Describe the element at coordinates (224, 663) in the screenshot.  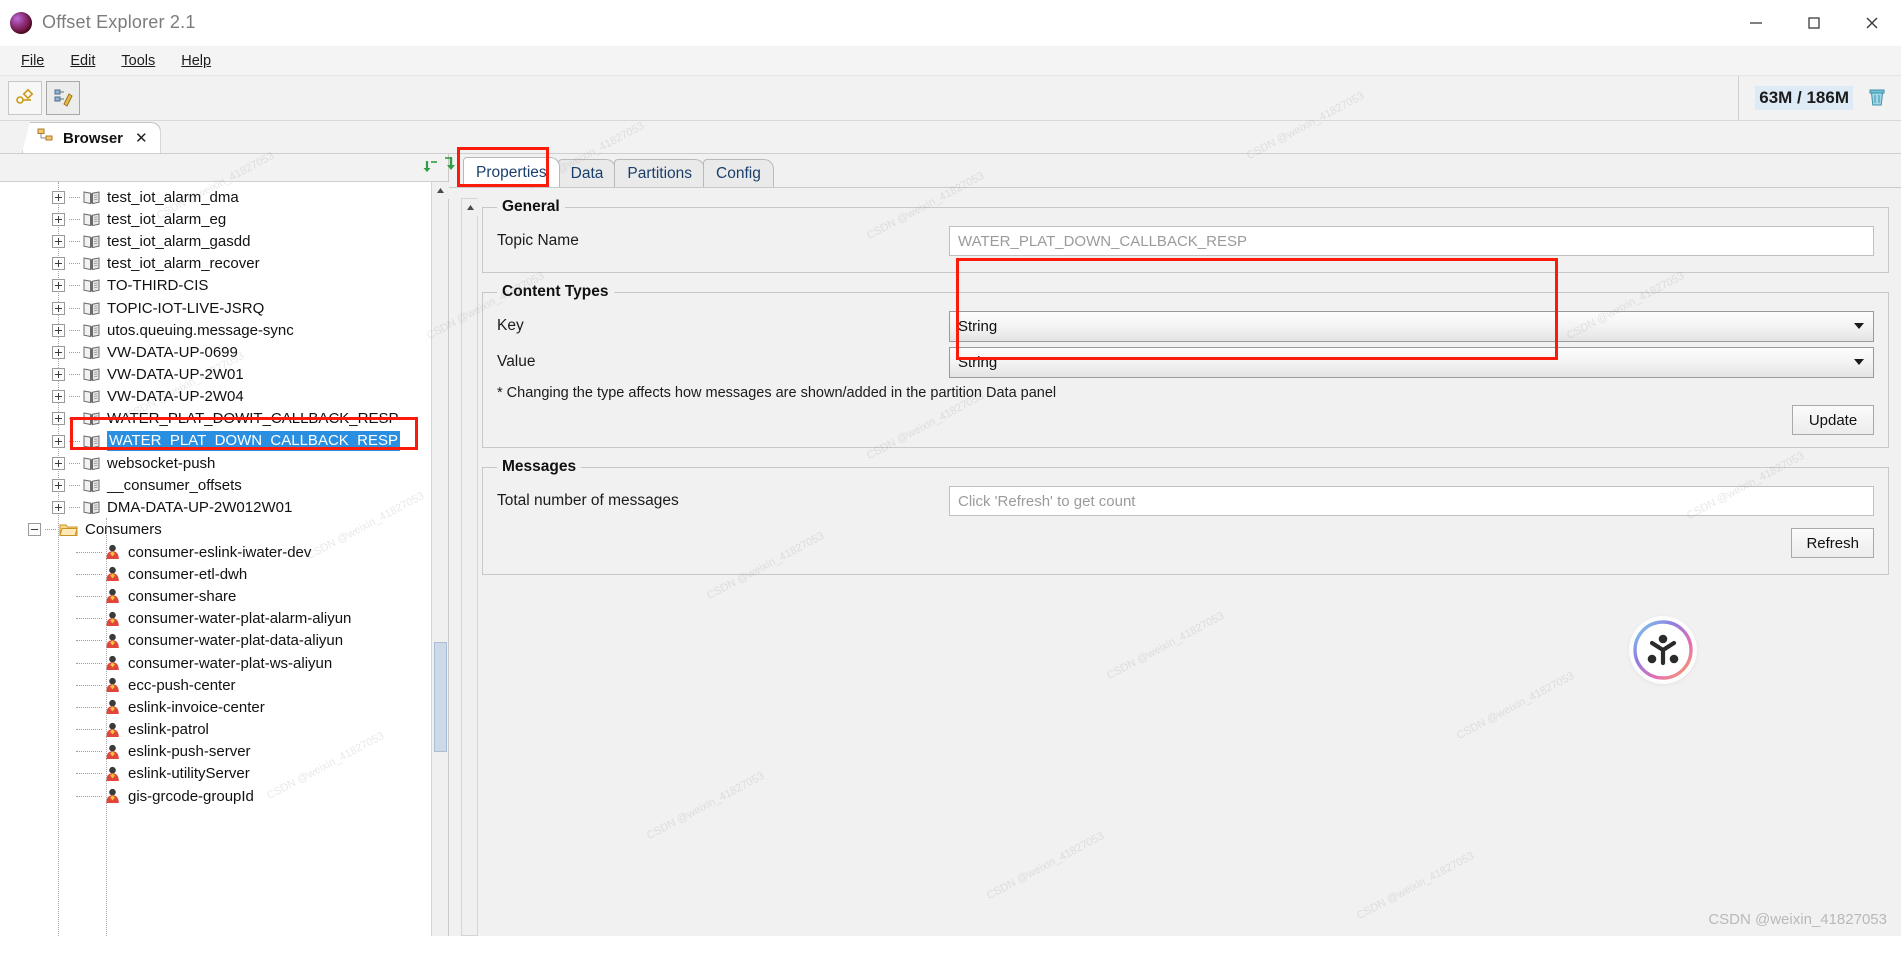
I see `tree-consumer-row: consumer-water-plat-ws-aliyun` at that location.